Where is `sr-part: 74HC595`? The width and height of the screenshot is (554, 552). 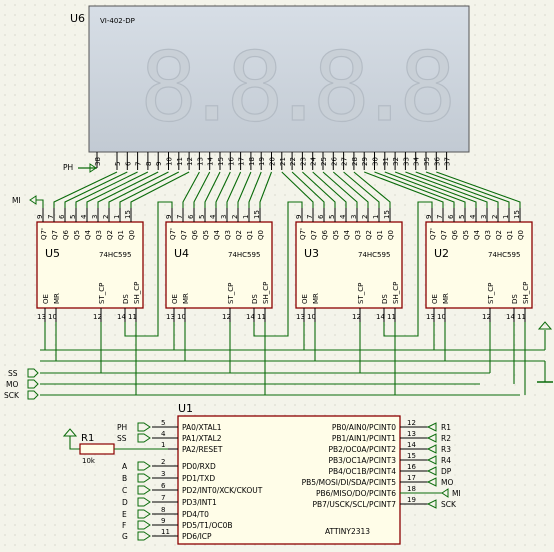
sr-part: 74HC595 is located at coordinates (244, 255).